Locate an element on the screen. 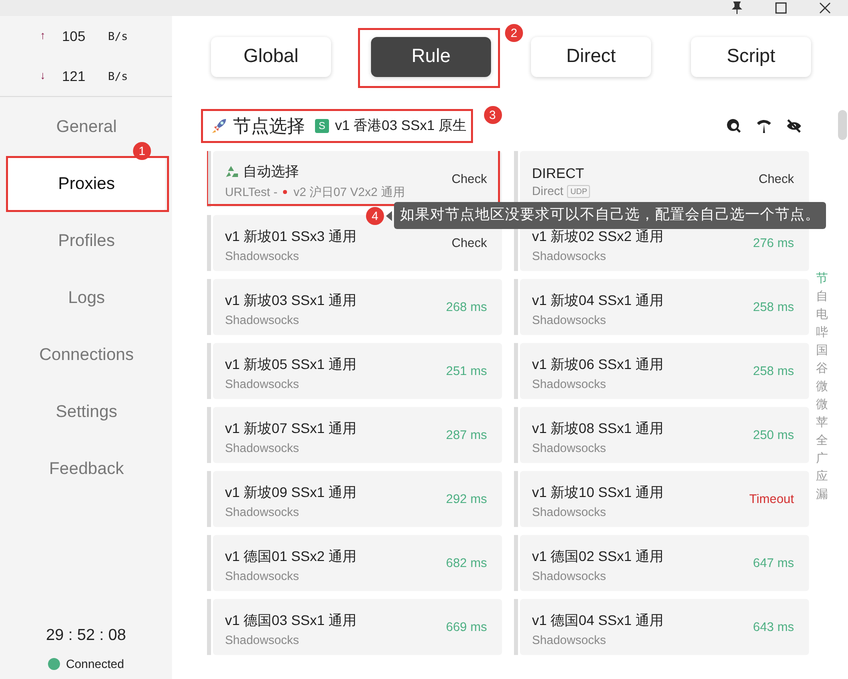 The image size is (848, 679). proxy-card: v1 新坡10 SSx1 通用 Shadowsocks Timeout is located at coordinates (664, 499).